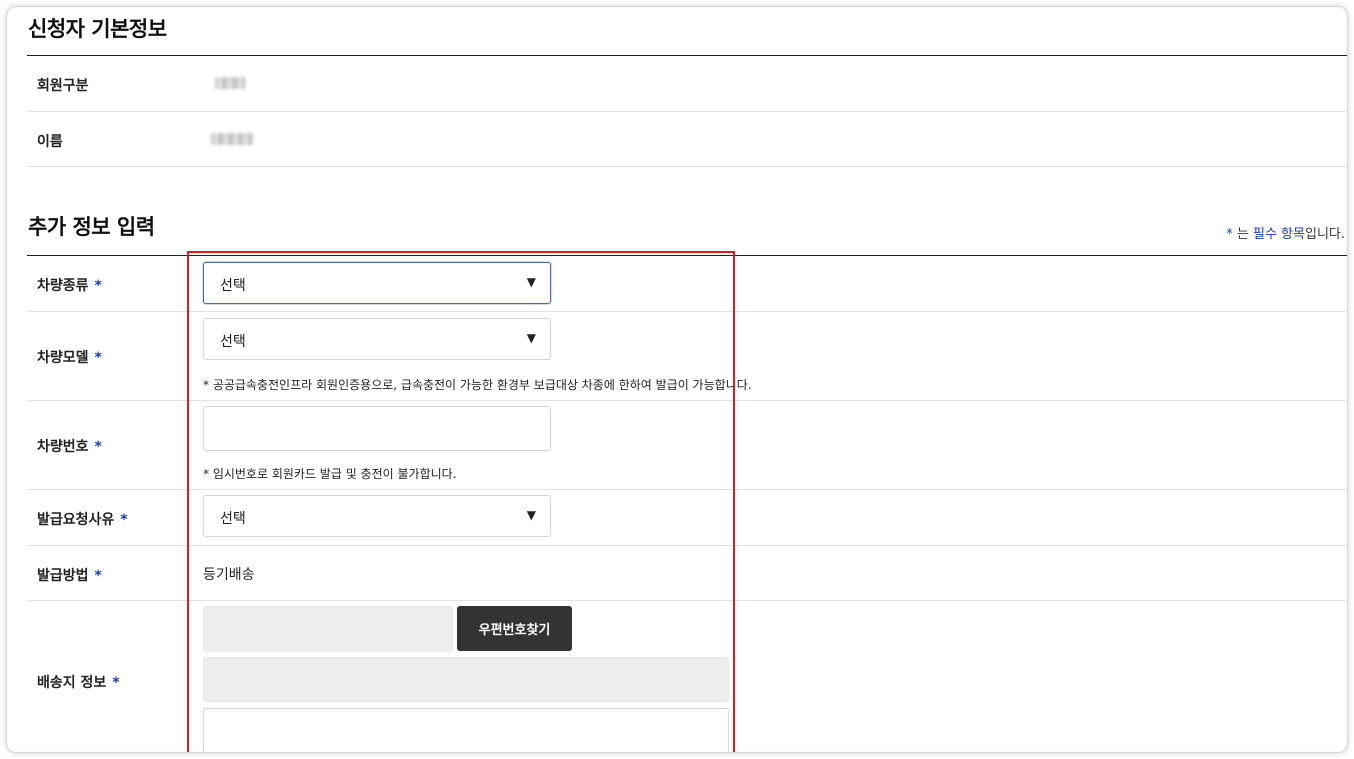  Describe the element at coordinates (50, 142) in the screenshot. I see `name-label: 이름` at that location.